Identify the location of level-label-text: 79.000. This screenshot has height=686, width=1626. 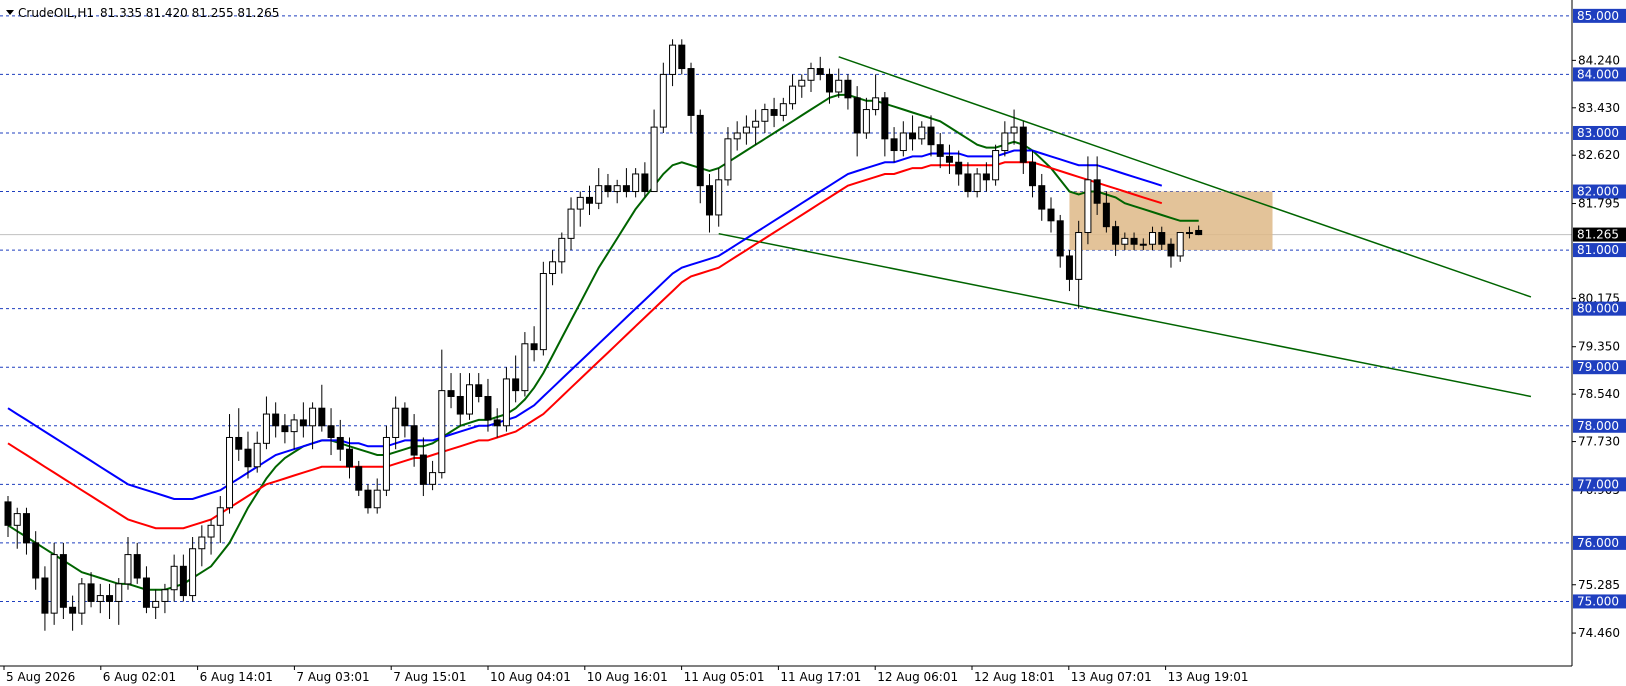
(1598, 367).